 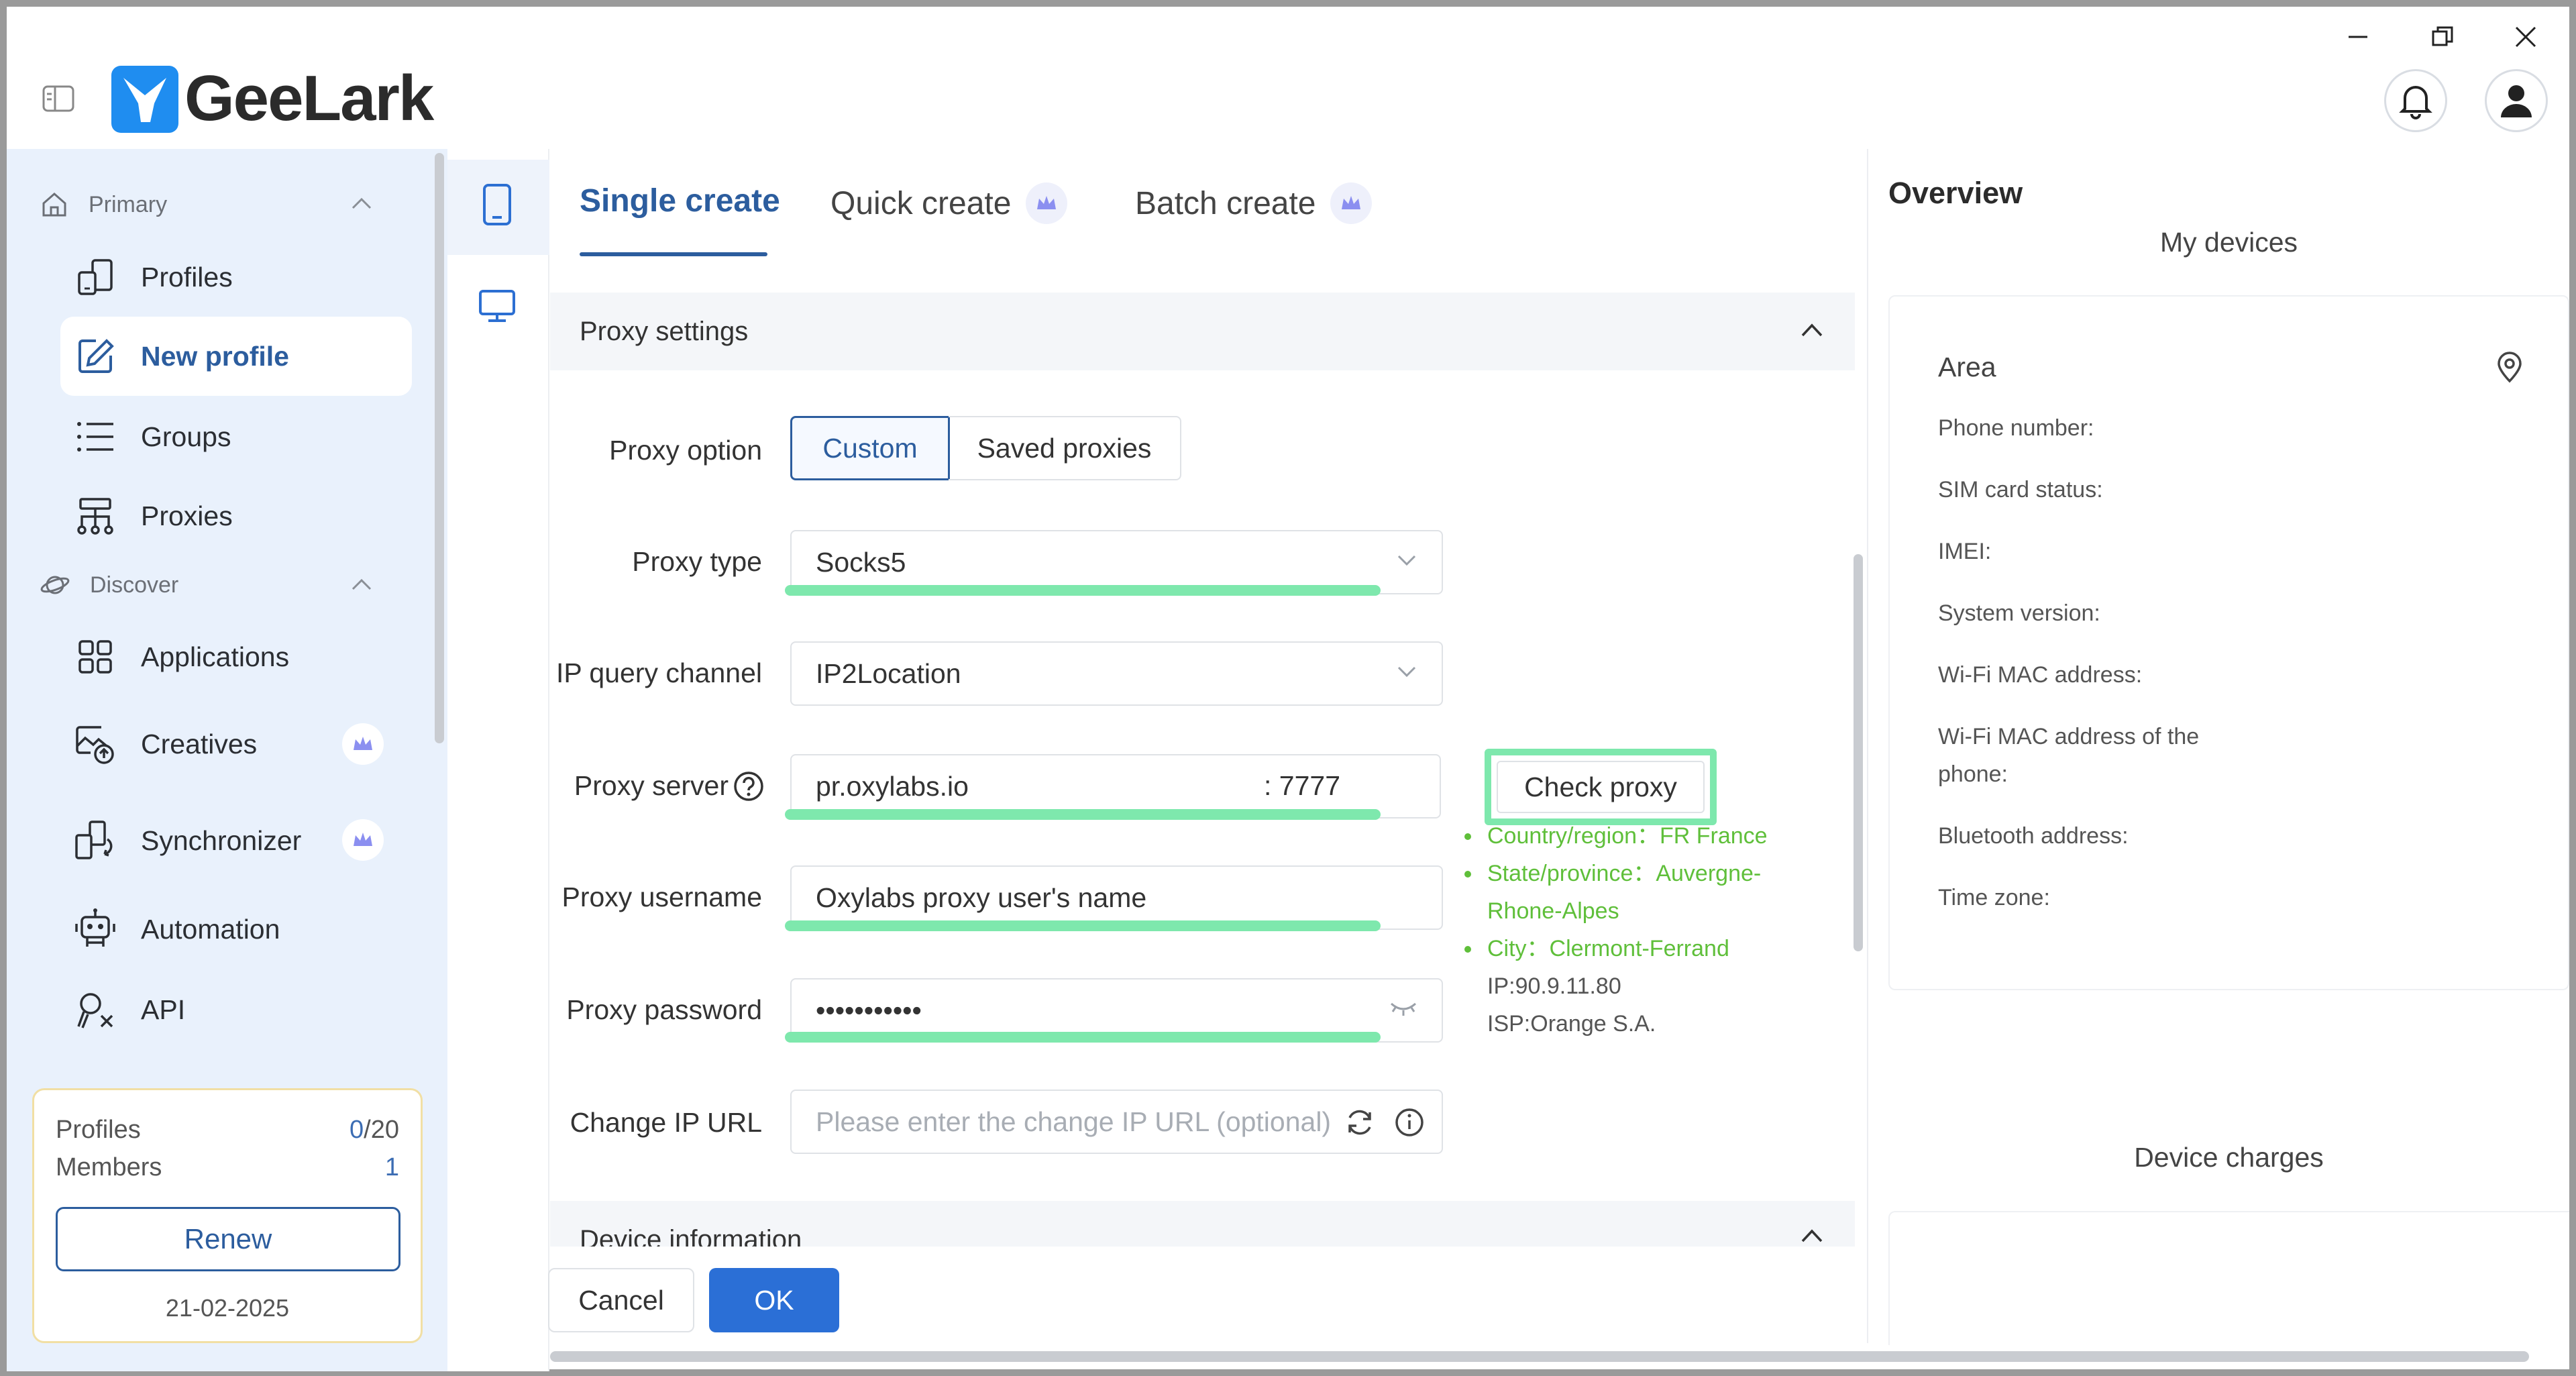 I want to click on info-icon, so click(x=1409, y=1122).